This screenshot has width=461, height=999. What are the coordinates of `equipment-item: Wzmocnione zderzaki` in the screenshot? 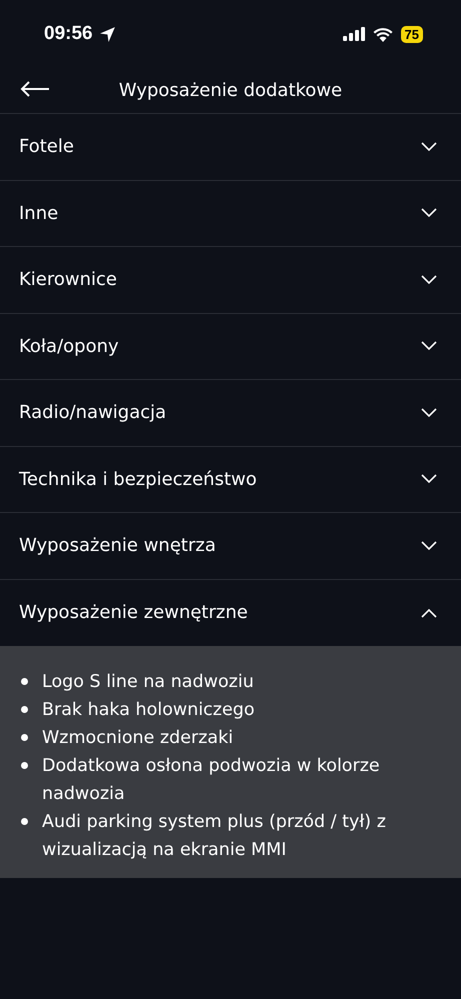 It's located at (138, 738).